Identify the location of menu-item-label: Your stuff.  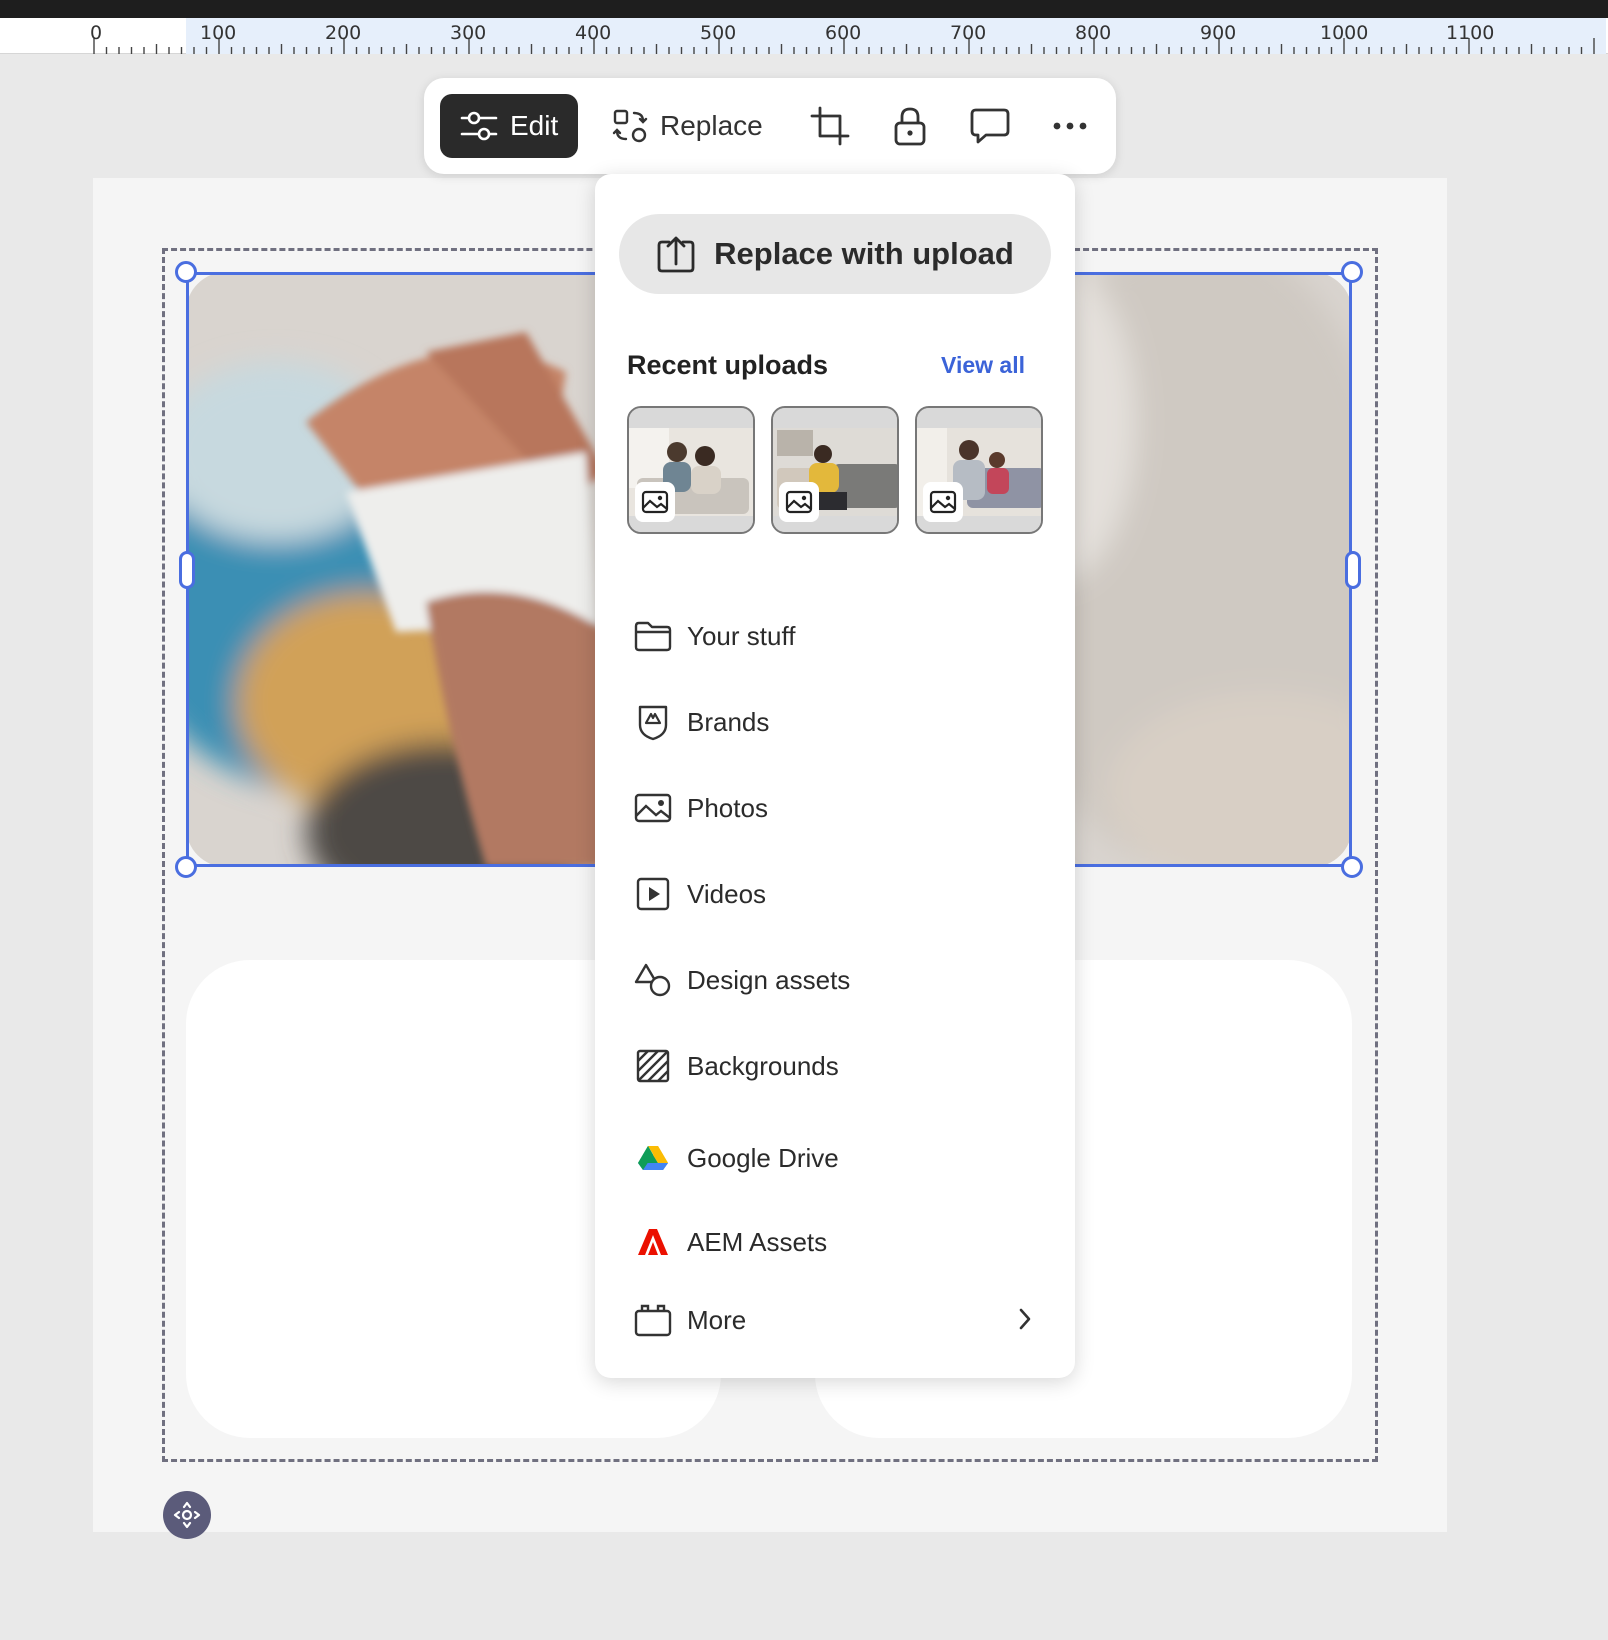
(741, 635).